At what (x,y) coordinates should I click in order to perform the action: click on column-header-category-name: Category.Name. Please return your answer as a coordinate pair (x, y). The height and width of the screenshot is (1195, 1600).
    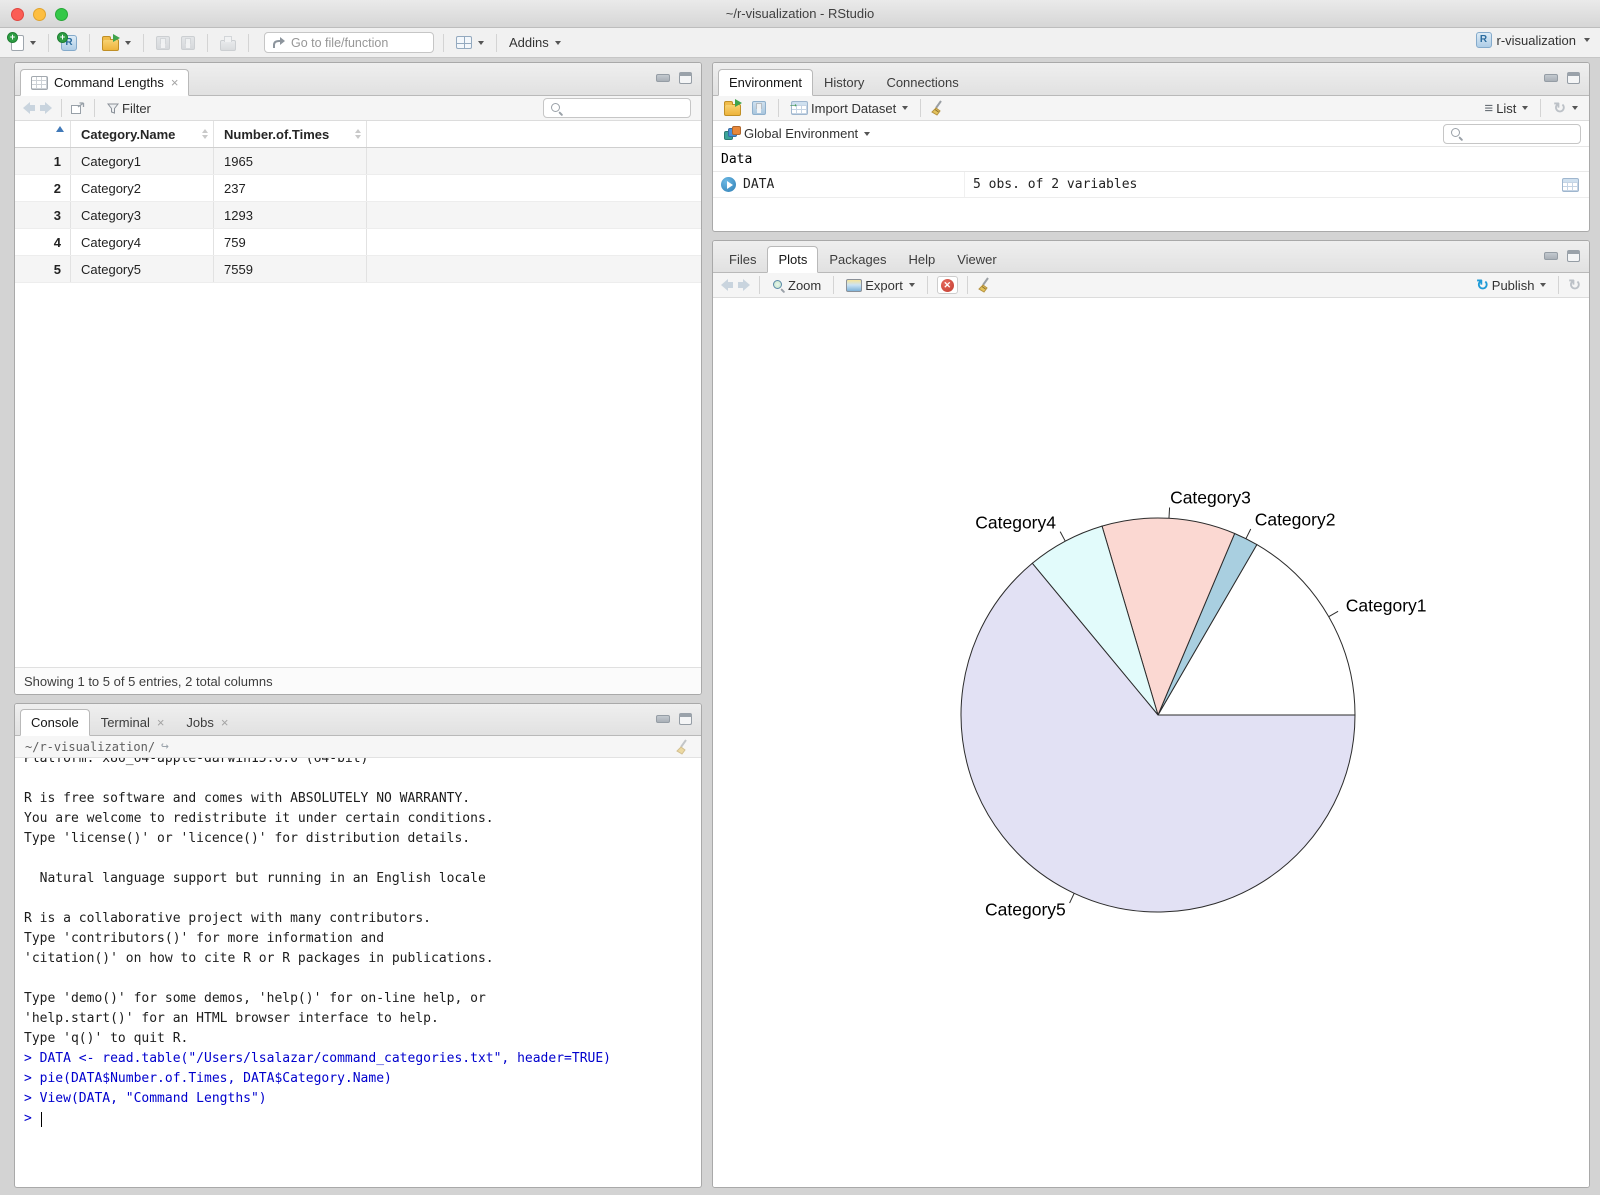
    Looking at the image, I should click on (142, 134).